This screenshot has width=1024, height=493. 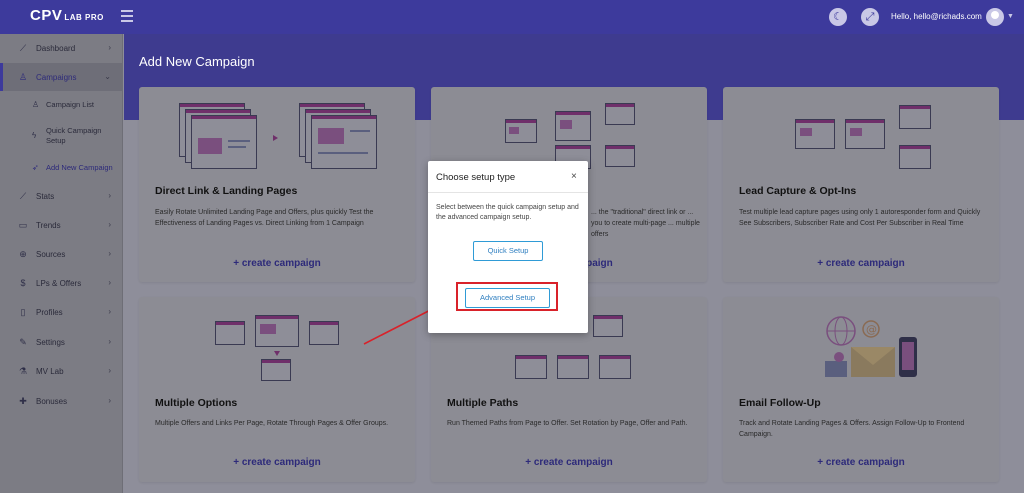 What do you see at coordinates (35, 167) in the screenshot?
I see `rocket-icon: ➶` at bounding box center [35, 167].